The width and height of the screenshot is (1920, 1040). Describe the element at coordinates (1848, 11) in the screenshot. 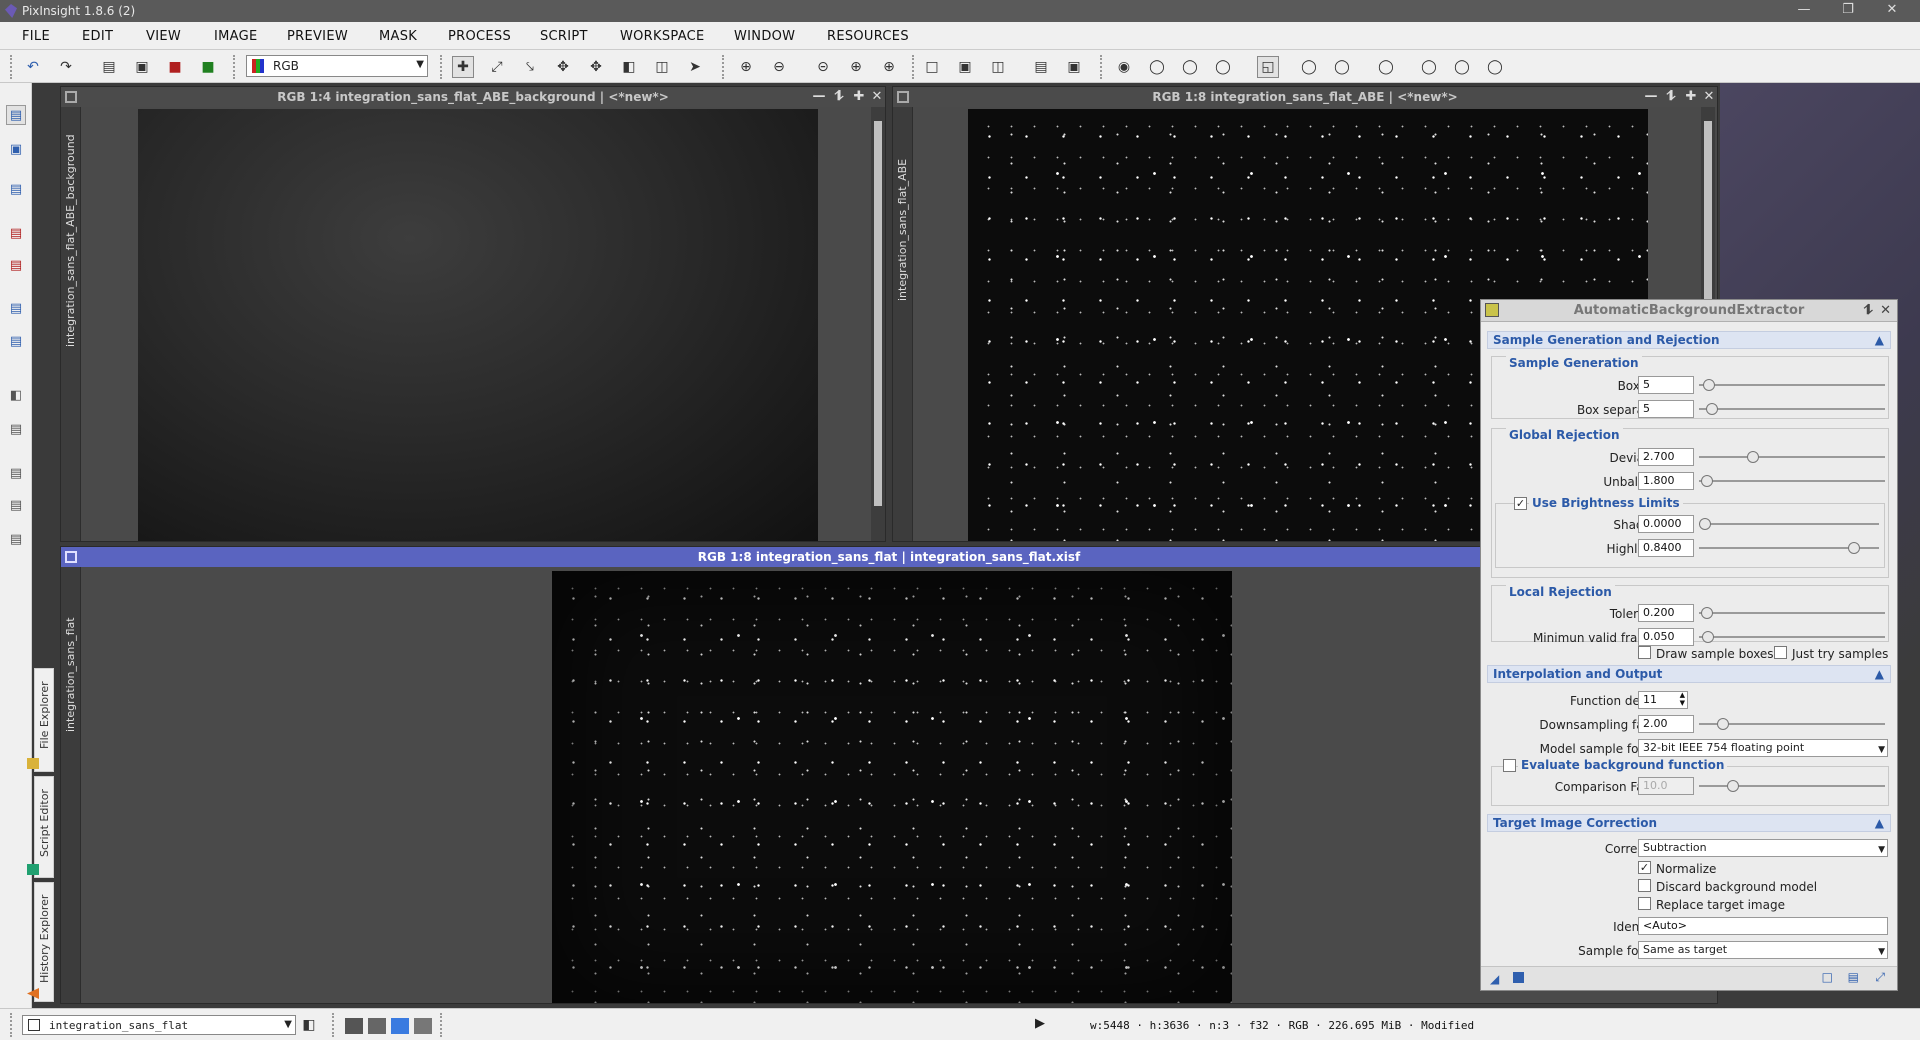

I see `restore-icon: ❐` at that location.